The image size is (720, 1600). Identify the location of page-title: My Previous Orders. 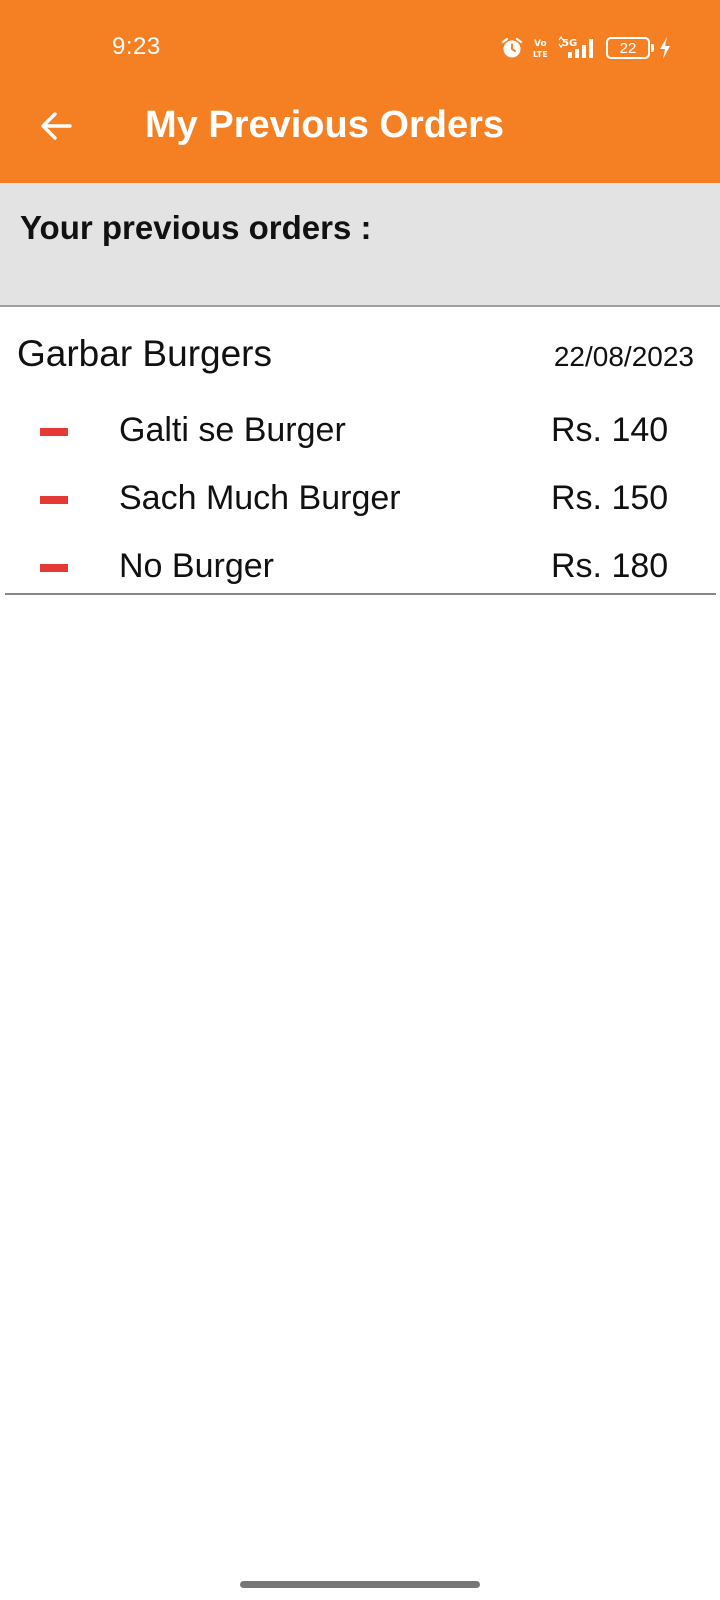
(325, 125).